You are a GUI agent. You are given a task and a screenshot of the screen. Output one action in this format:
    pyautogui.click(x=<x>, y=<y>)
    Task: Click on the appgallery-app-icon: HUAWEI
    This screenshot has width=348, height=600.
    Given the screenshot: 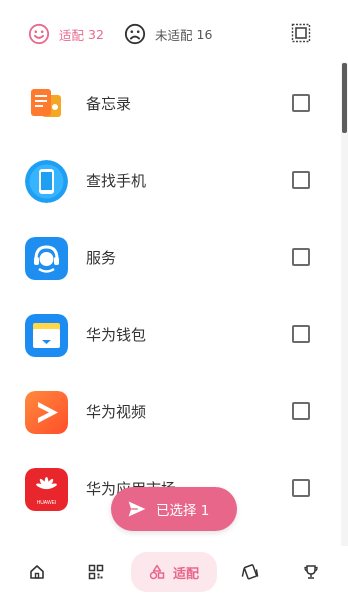 What is the action you would take?
    pyautogui.click(x=46, y=489)
    